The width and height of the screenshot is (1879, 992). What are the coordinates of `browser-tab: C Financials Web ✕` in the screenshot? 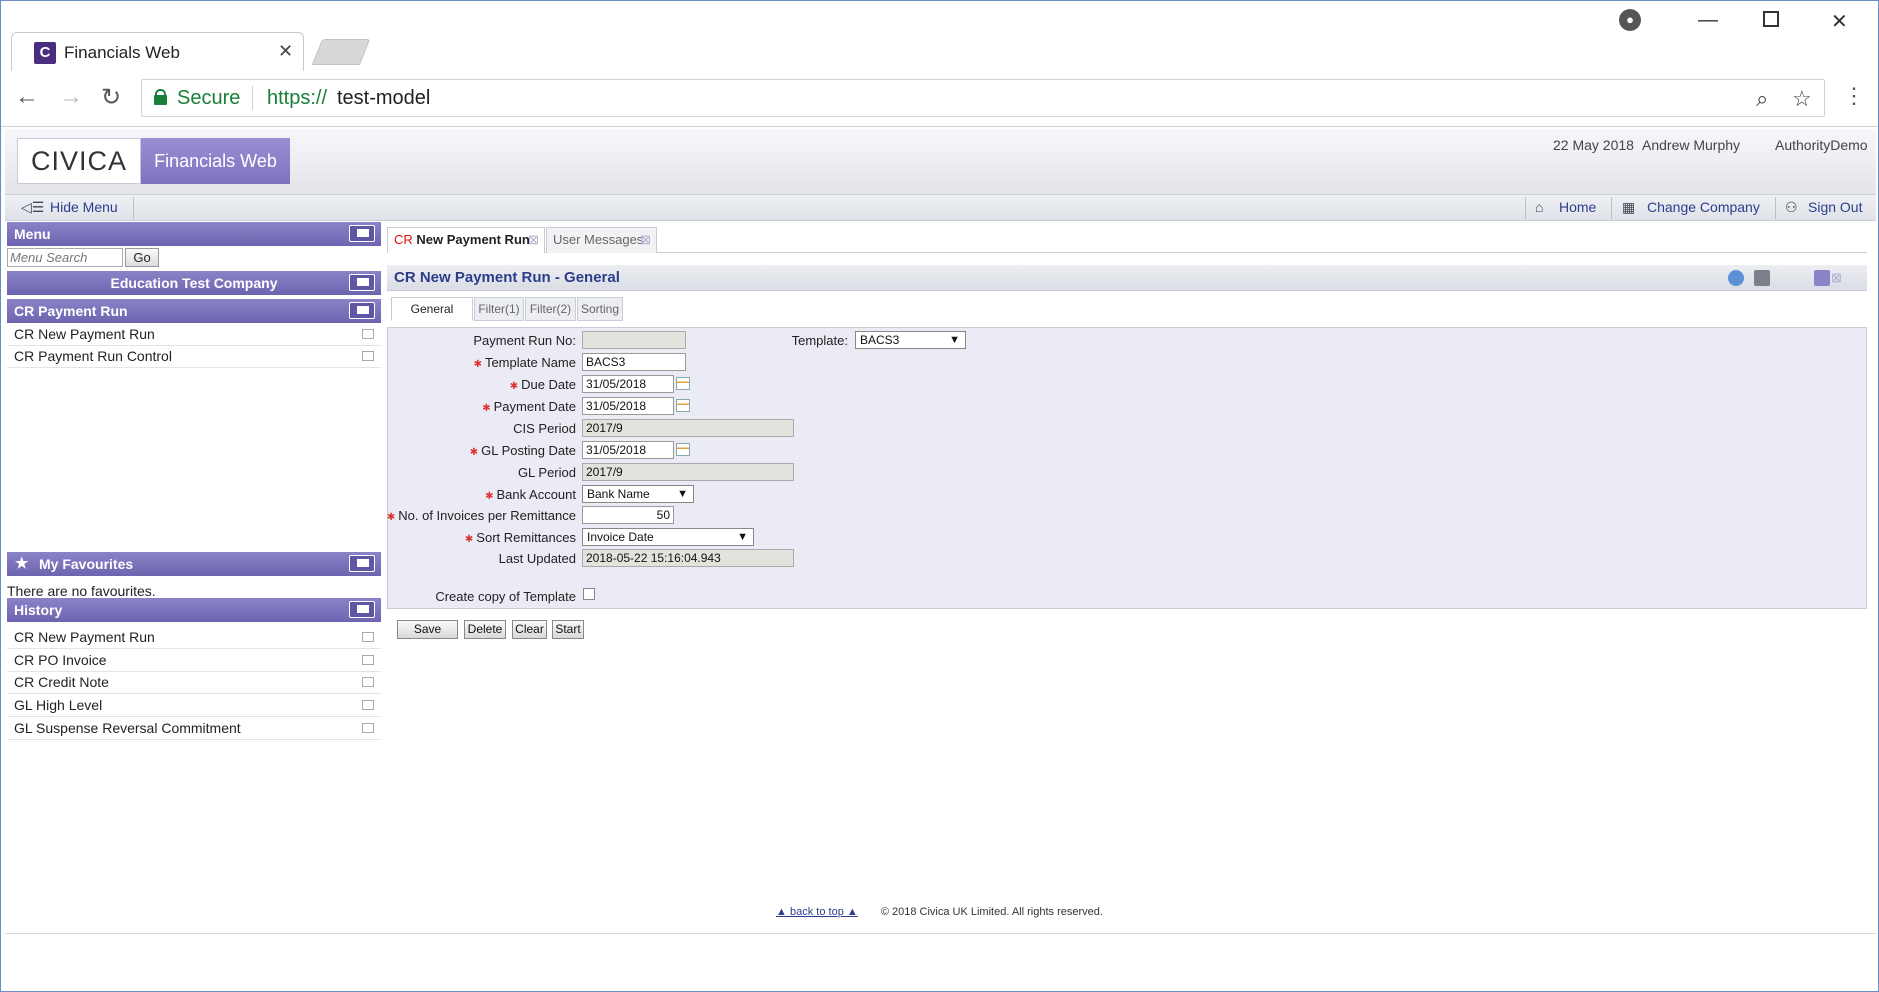 It's located at (157, 52).